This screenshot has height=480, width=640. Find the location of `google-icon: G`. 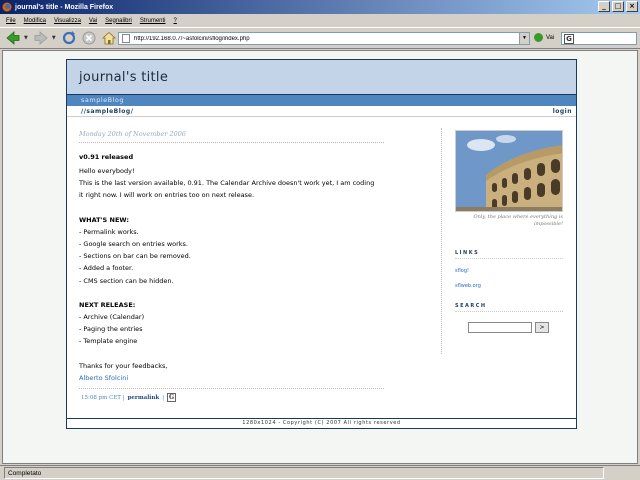

google-icon: G is located at coordinates (569, 38).